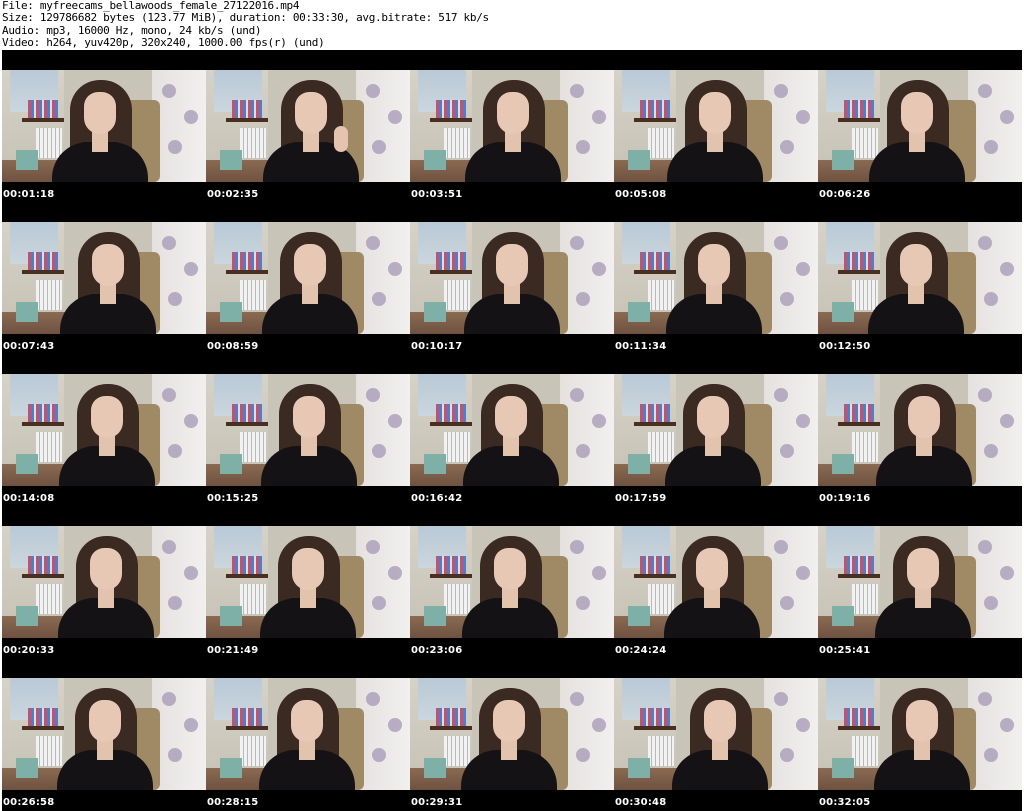 The height and width of the screenshot is (811, 1024). I want to click on thumbnail-cell: 00:07:43, so click(104, 288).